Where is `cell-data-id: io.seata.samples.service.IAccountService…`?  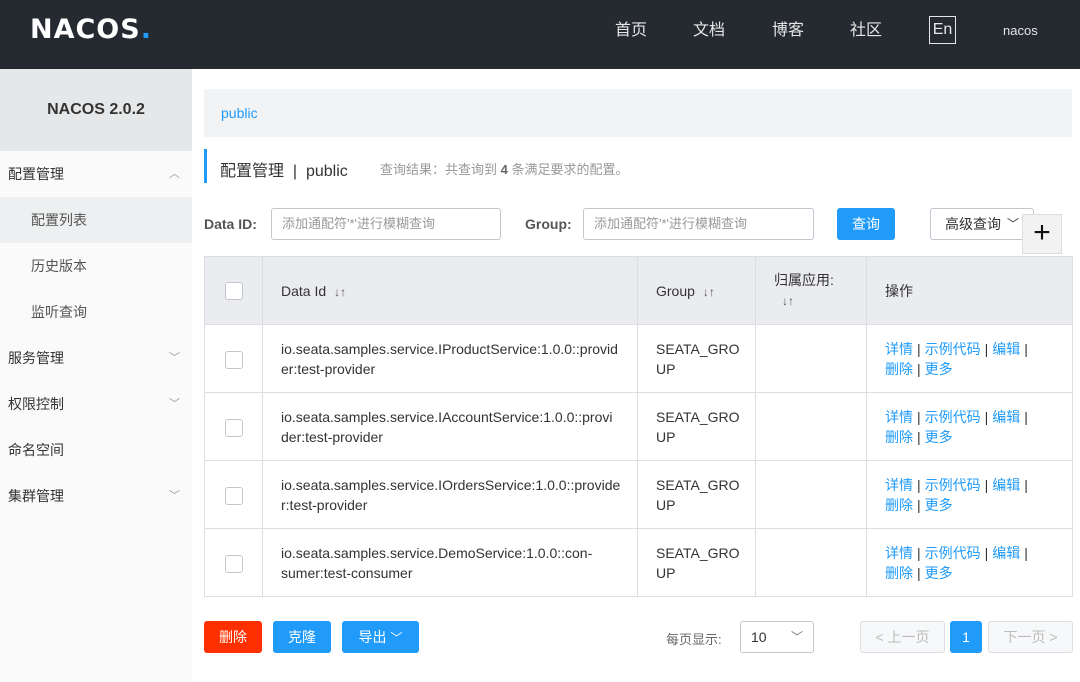
cell-data-id: io.seata.samples.service.IAccountService… is located at coordinates (450, 426).